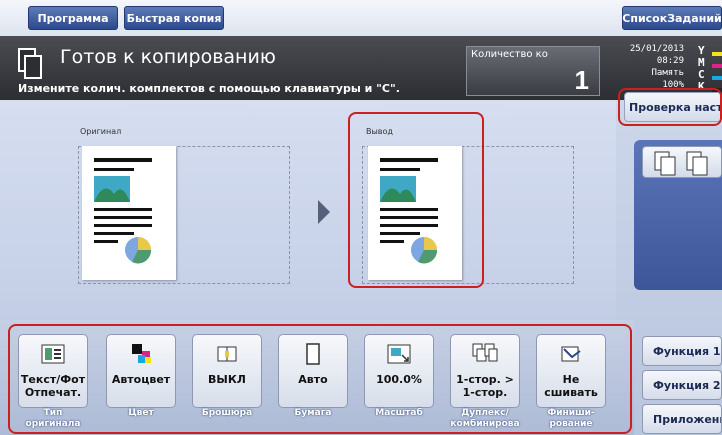  I want to click on check-settings-highlight, so click(670, 107).